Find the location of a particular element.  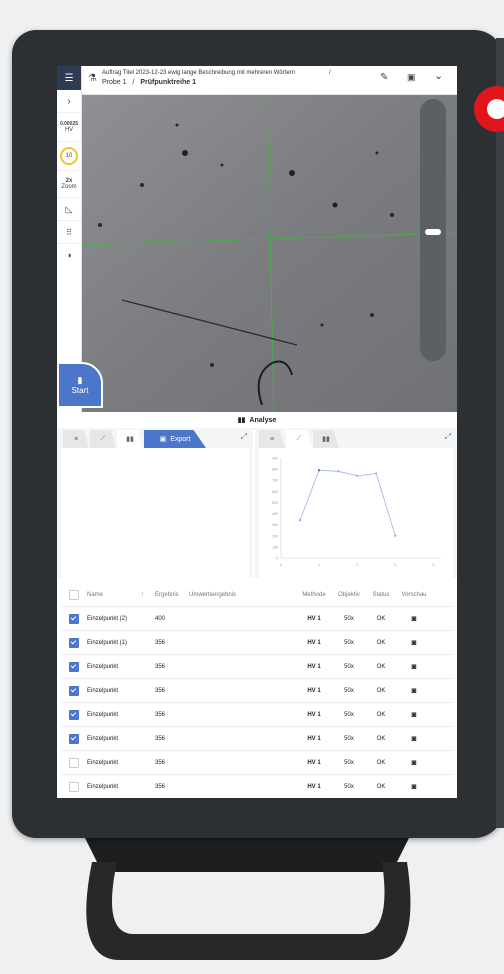

export-button: ▣ Export is located at coordinates (175, 439).